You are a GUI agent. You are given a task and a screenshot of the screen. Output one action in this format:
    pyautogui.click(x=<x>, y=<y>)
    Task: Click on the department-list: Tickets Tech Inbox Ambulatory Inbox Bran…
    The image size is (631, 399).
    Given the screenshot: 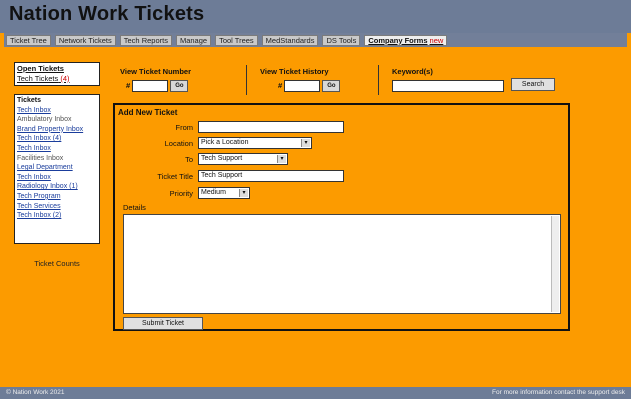 What is the action you would take?
    pyautogui.click(x=57, y=169)
    